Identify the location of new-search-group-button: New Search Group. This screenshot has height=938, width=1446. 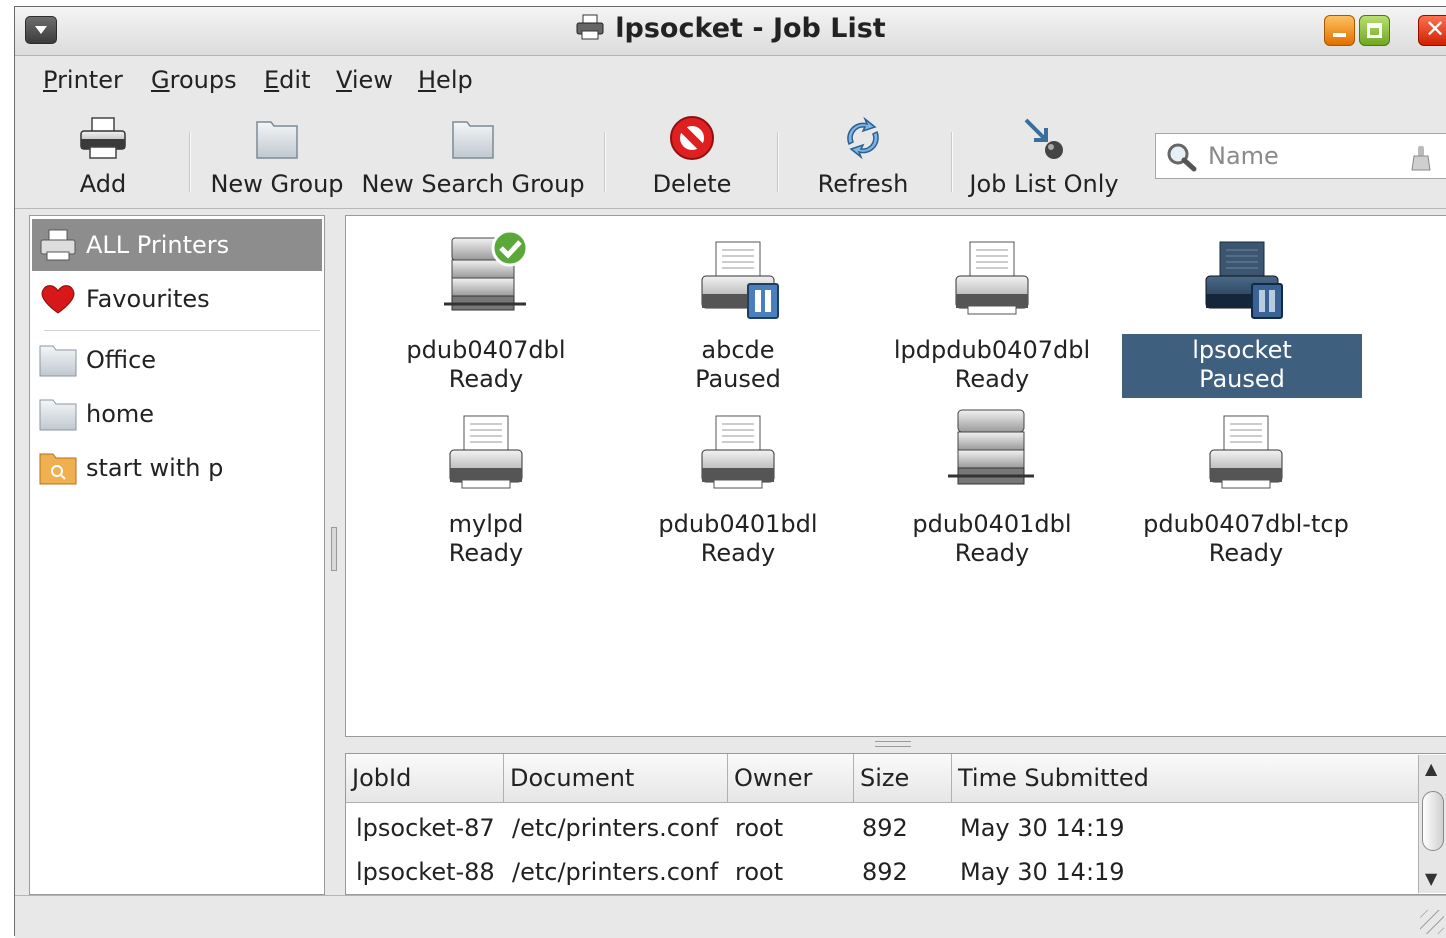
(473, 156).